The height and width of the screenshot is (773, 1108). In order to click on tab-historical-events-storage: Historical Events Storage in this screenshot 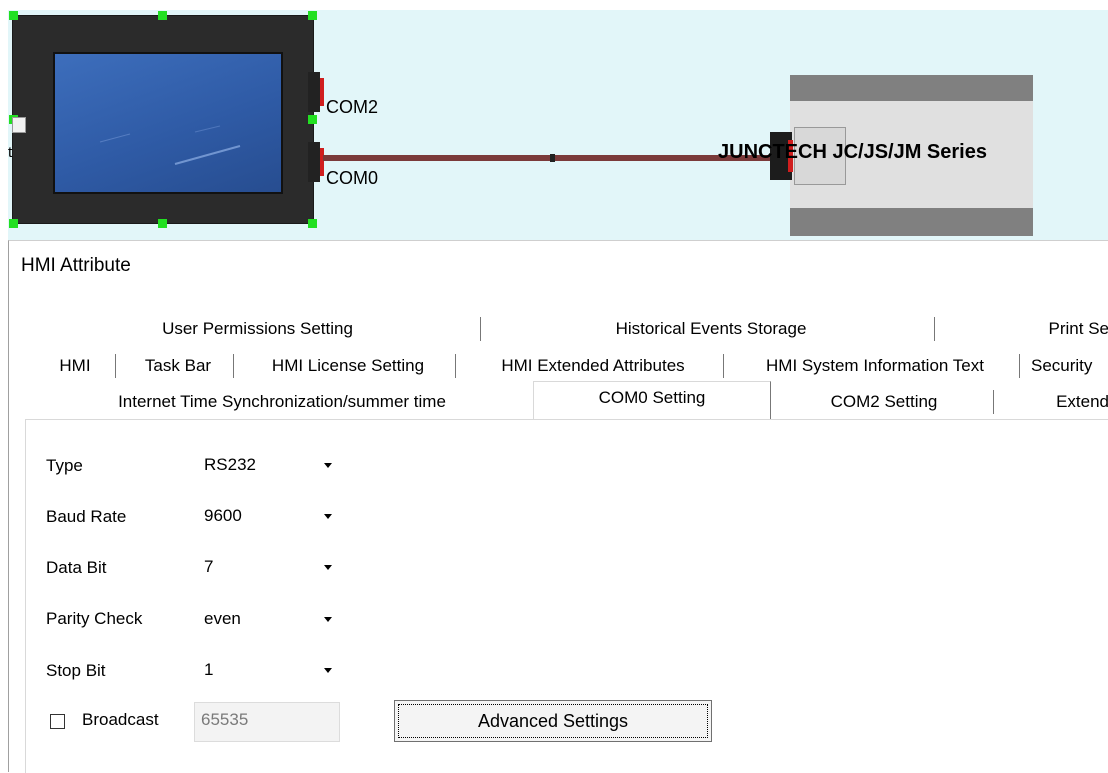, I will do `click(711, 329)`.